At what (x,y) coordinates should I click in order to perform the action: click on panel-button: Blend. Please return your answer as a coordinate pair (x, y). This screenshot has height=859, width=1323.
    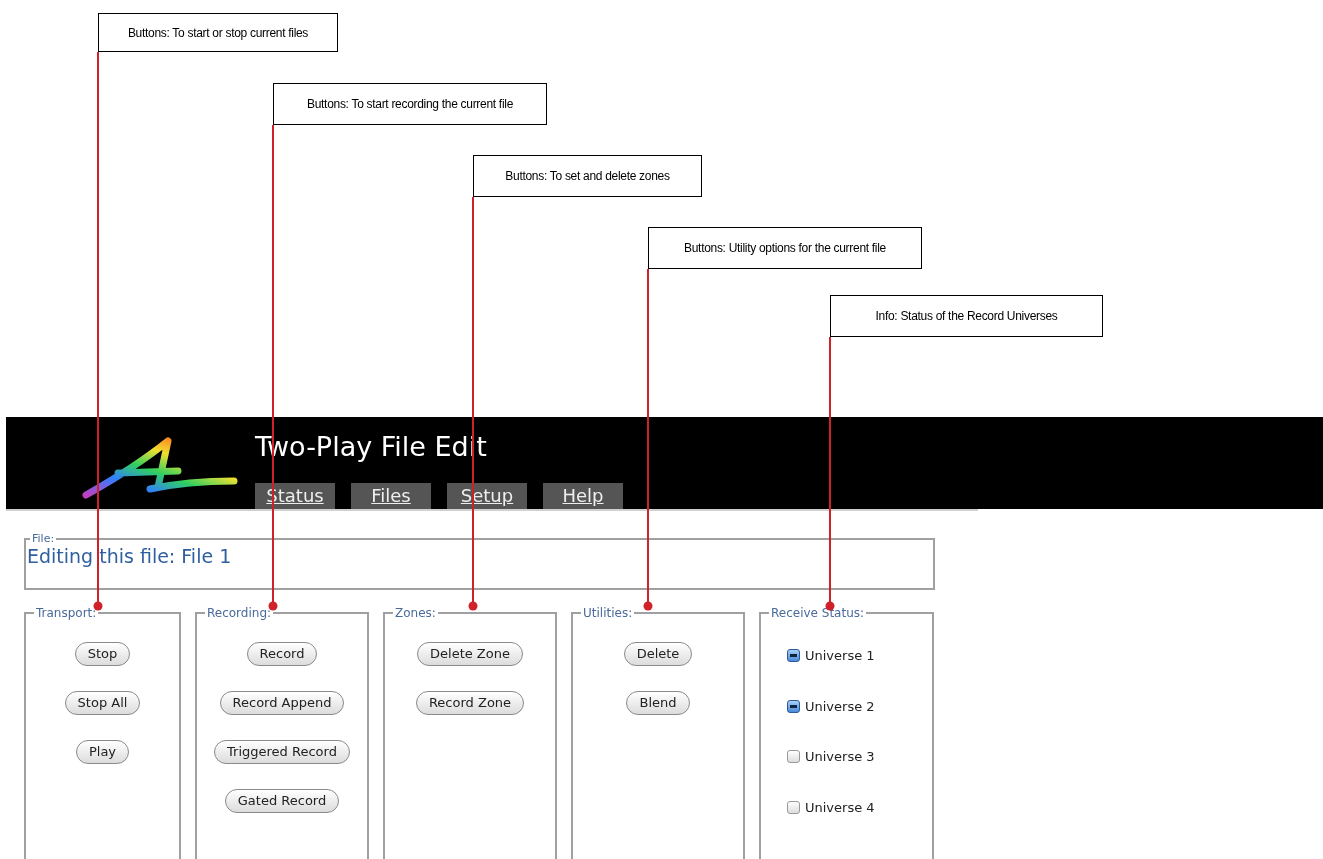
    Looking at the image, I should click on (658, 703).